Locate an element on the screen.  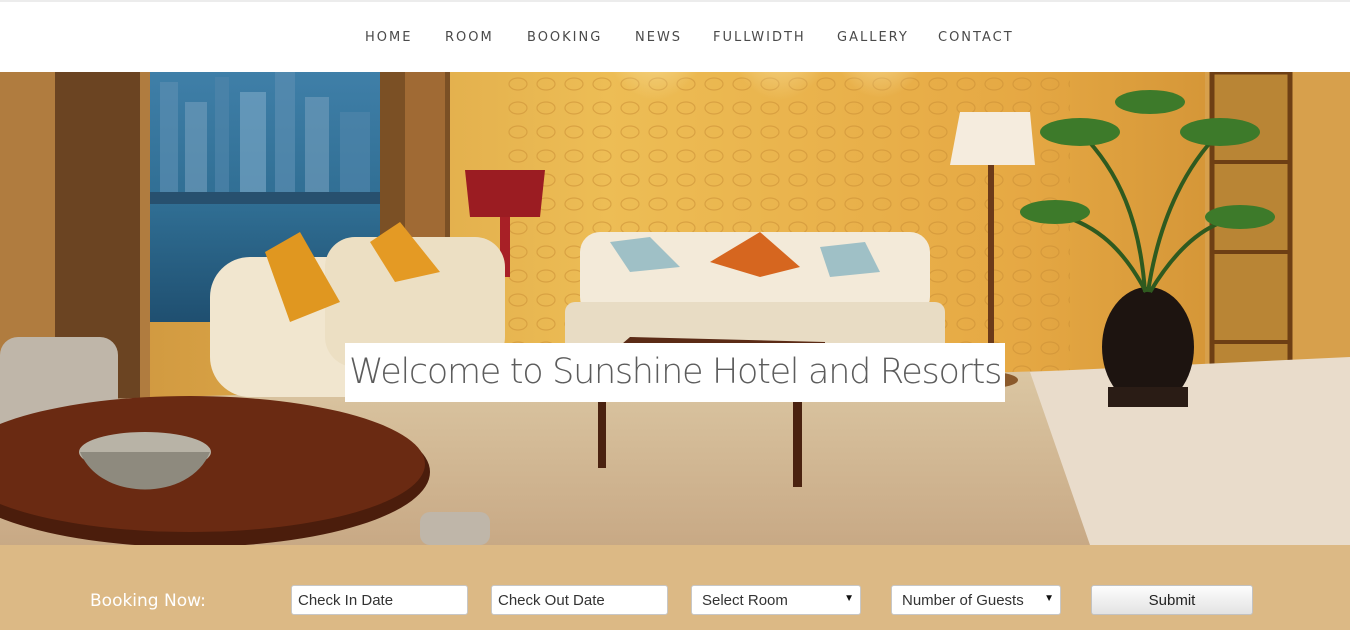
welcome-banner: Welcome to Sunshine Hotel and Resorts is located at coordinates (675, 372).